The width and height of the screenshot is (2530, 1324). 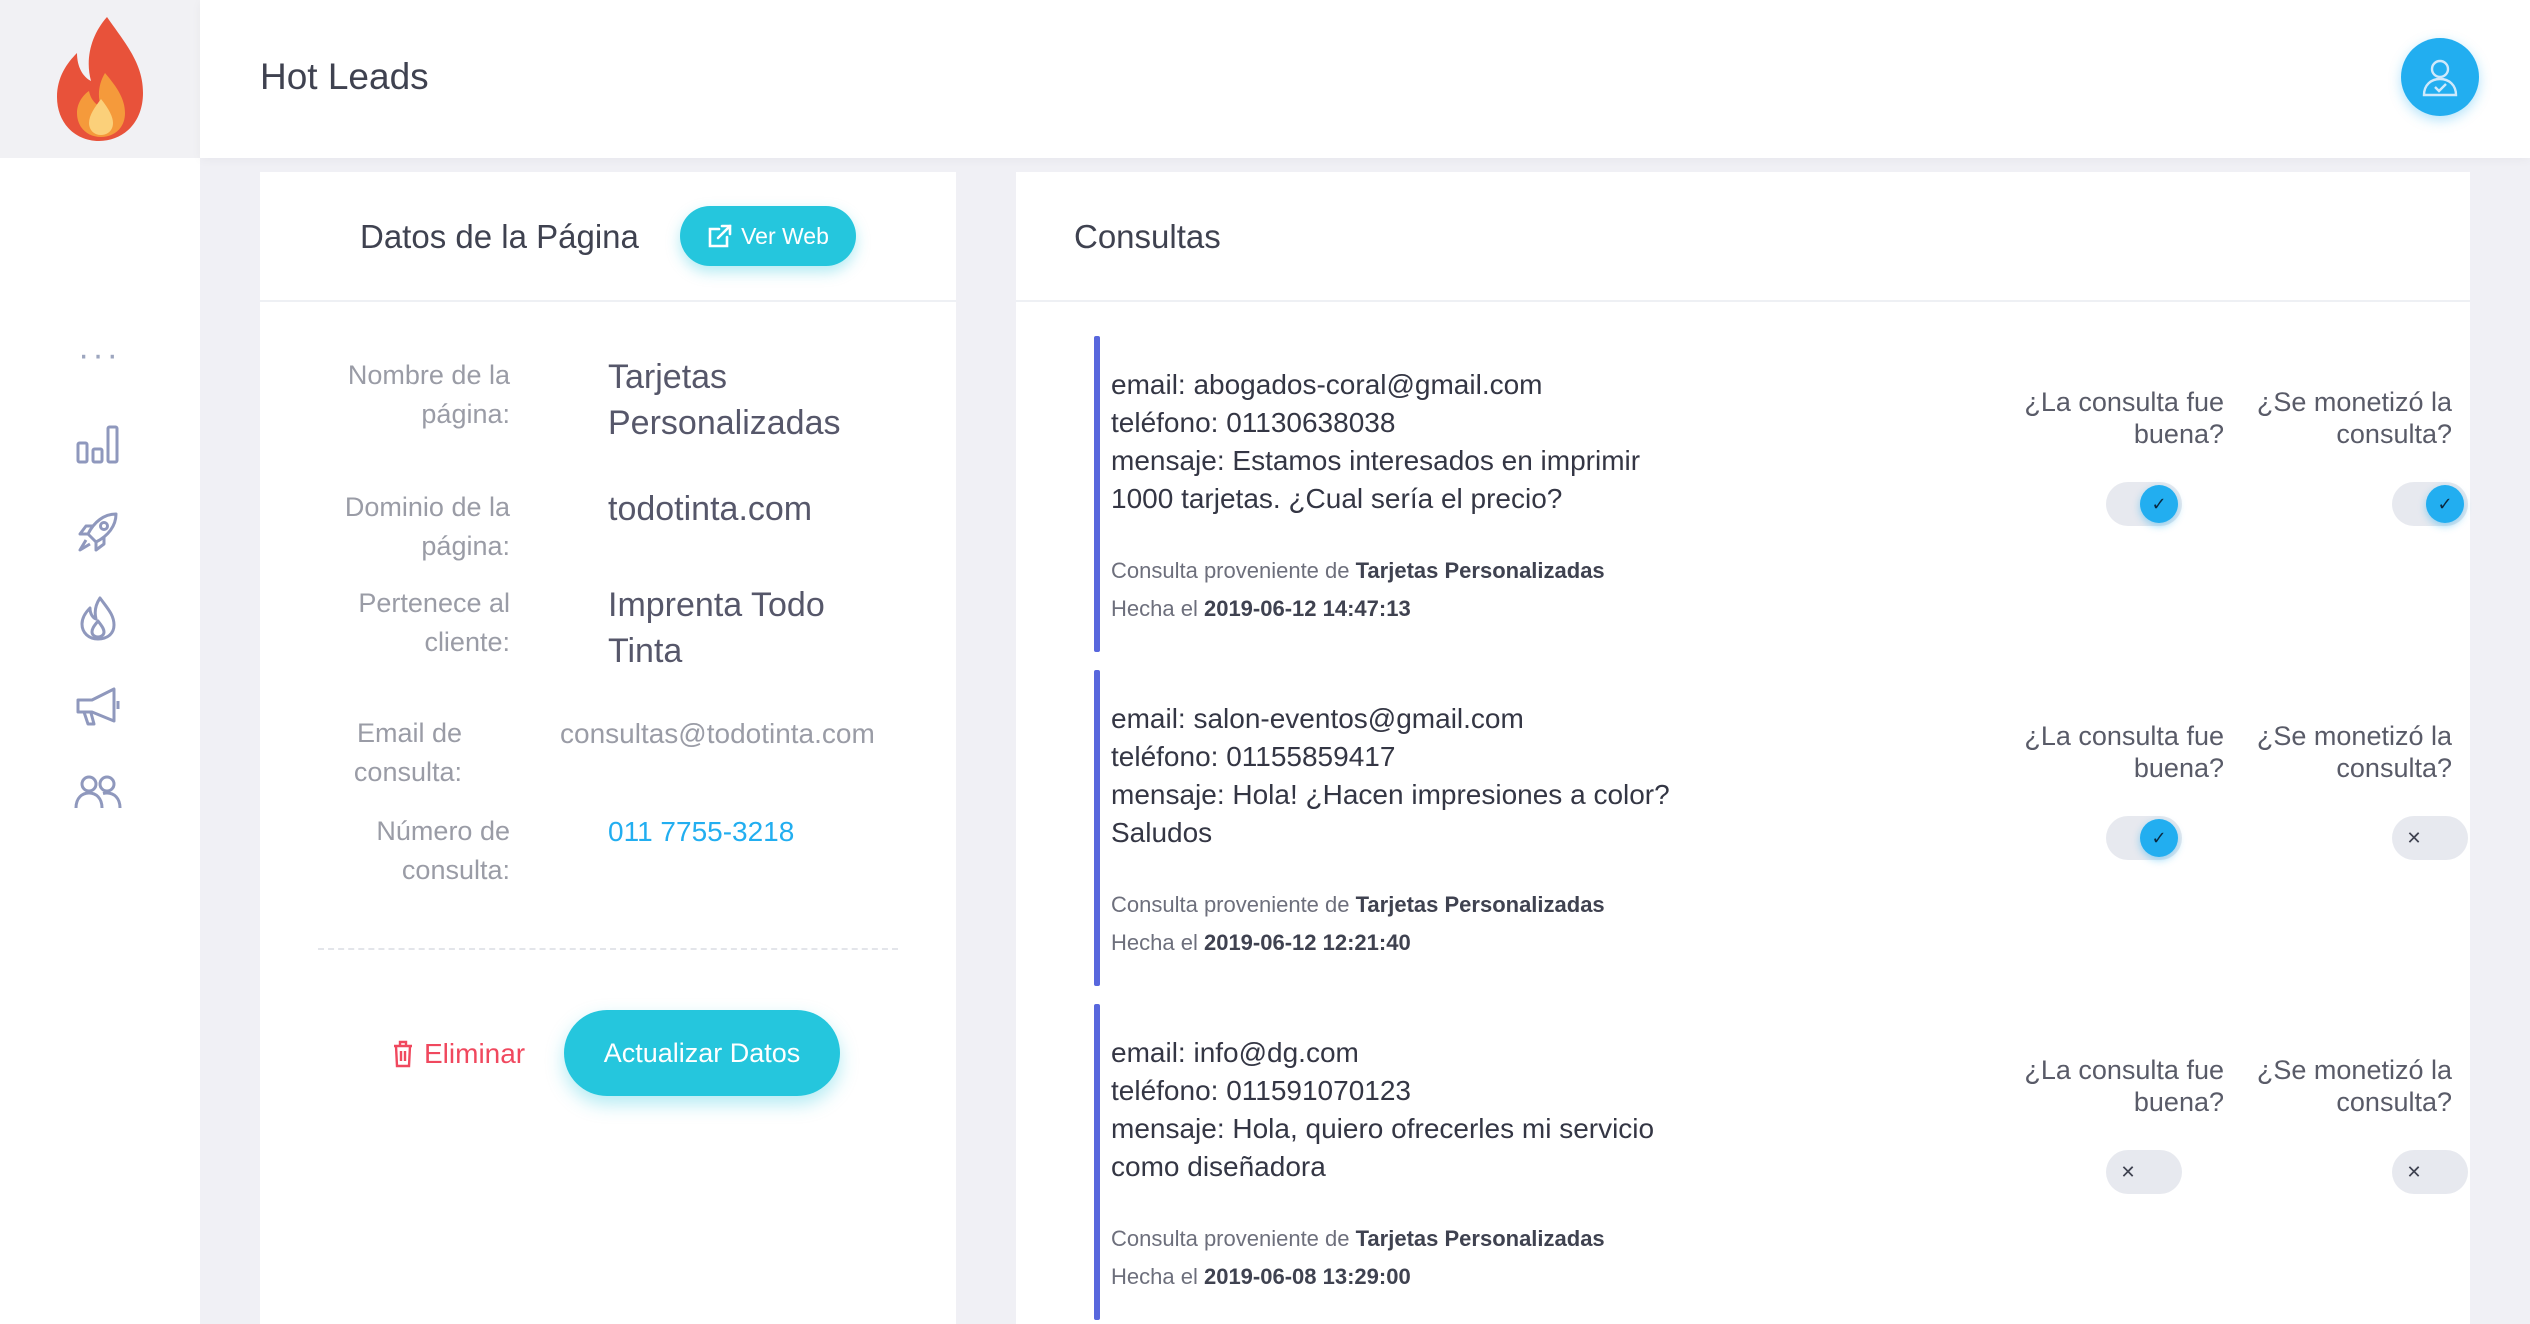 What do you see at coordinates (710, 509) in the screenshot?
I see `field-value-domain: todotinta.com` at bounding box center [710, 509].